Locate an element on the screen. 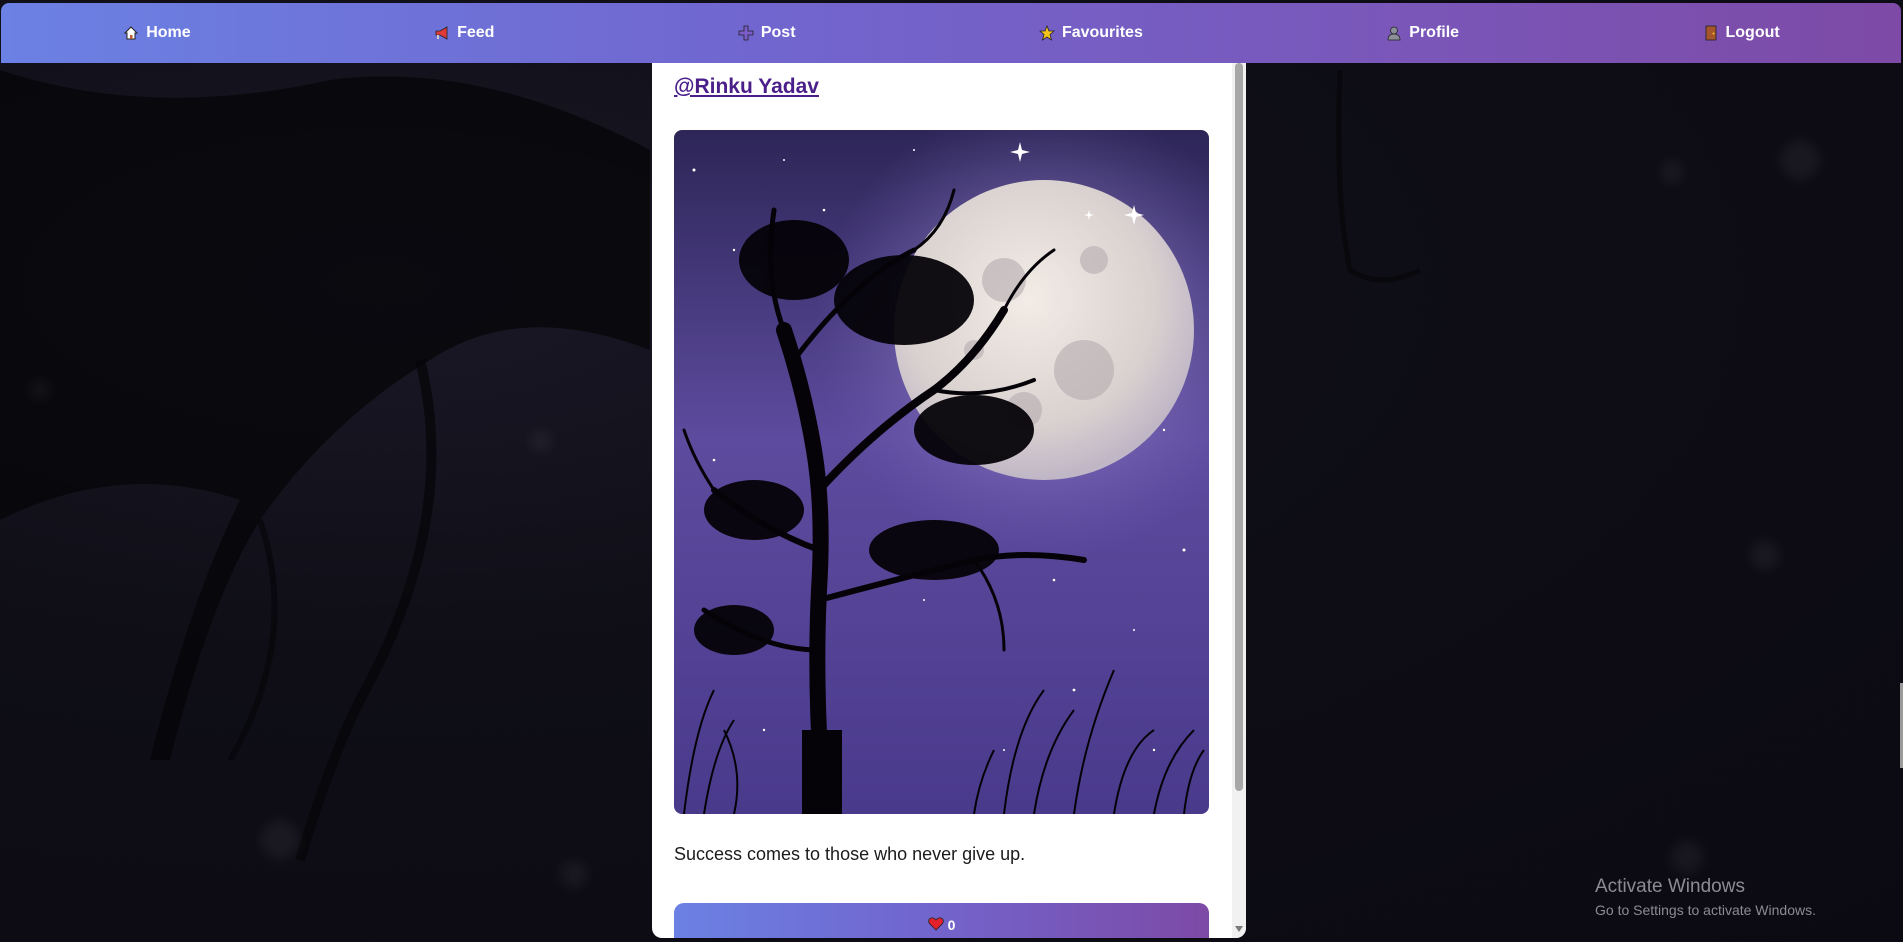 This screenshot has width=1903, height=942. nav-home-label: Home is located at coordinates (168, 32).